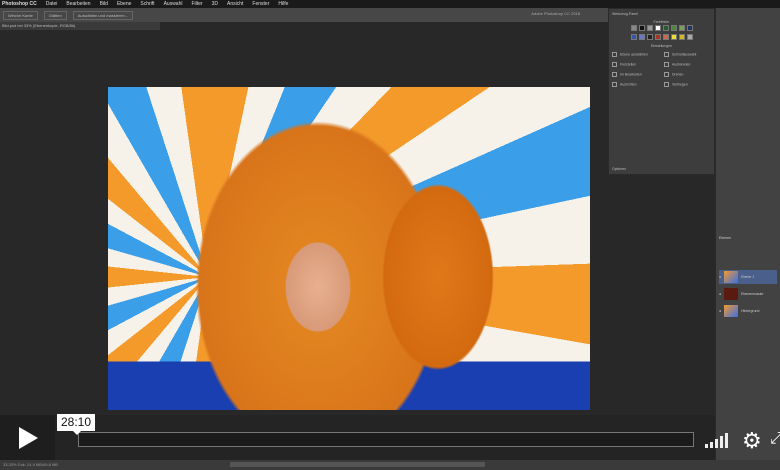 The width and height of the screenshot is (780, 470). I want to click on play-button, so click(27, 437).